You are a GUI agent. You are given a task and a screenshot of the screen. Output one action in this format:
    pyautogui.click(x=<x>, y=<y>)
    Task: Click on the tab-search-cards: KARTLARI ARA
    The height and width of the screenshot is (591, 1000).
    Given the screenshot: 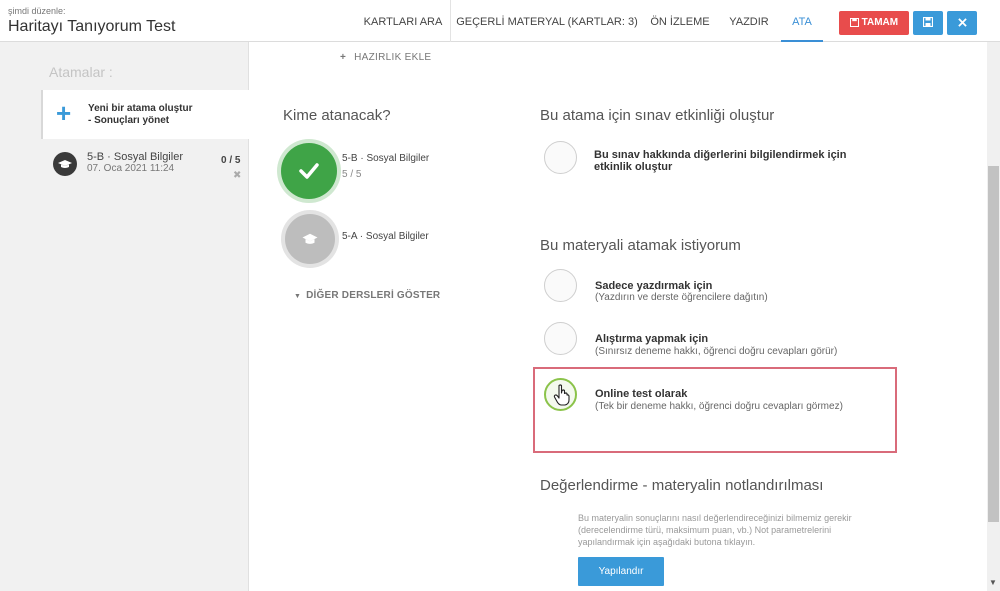 What is the action you would take?
    pyautogui.click(x=403, y=21)
    